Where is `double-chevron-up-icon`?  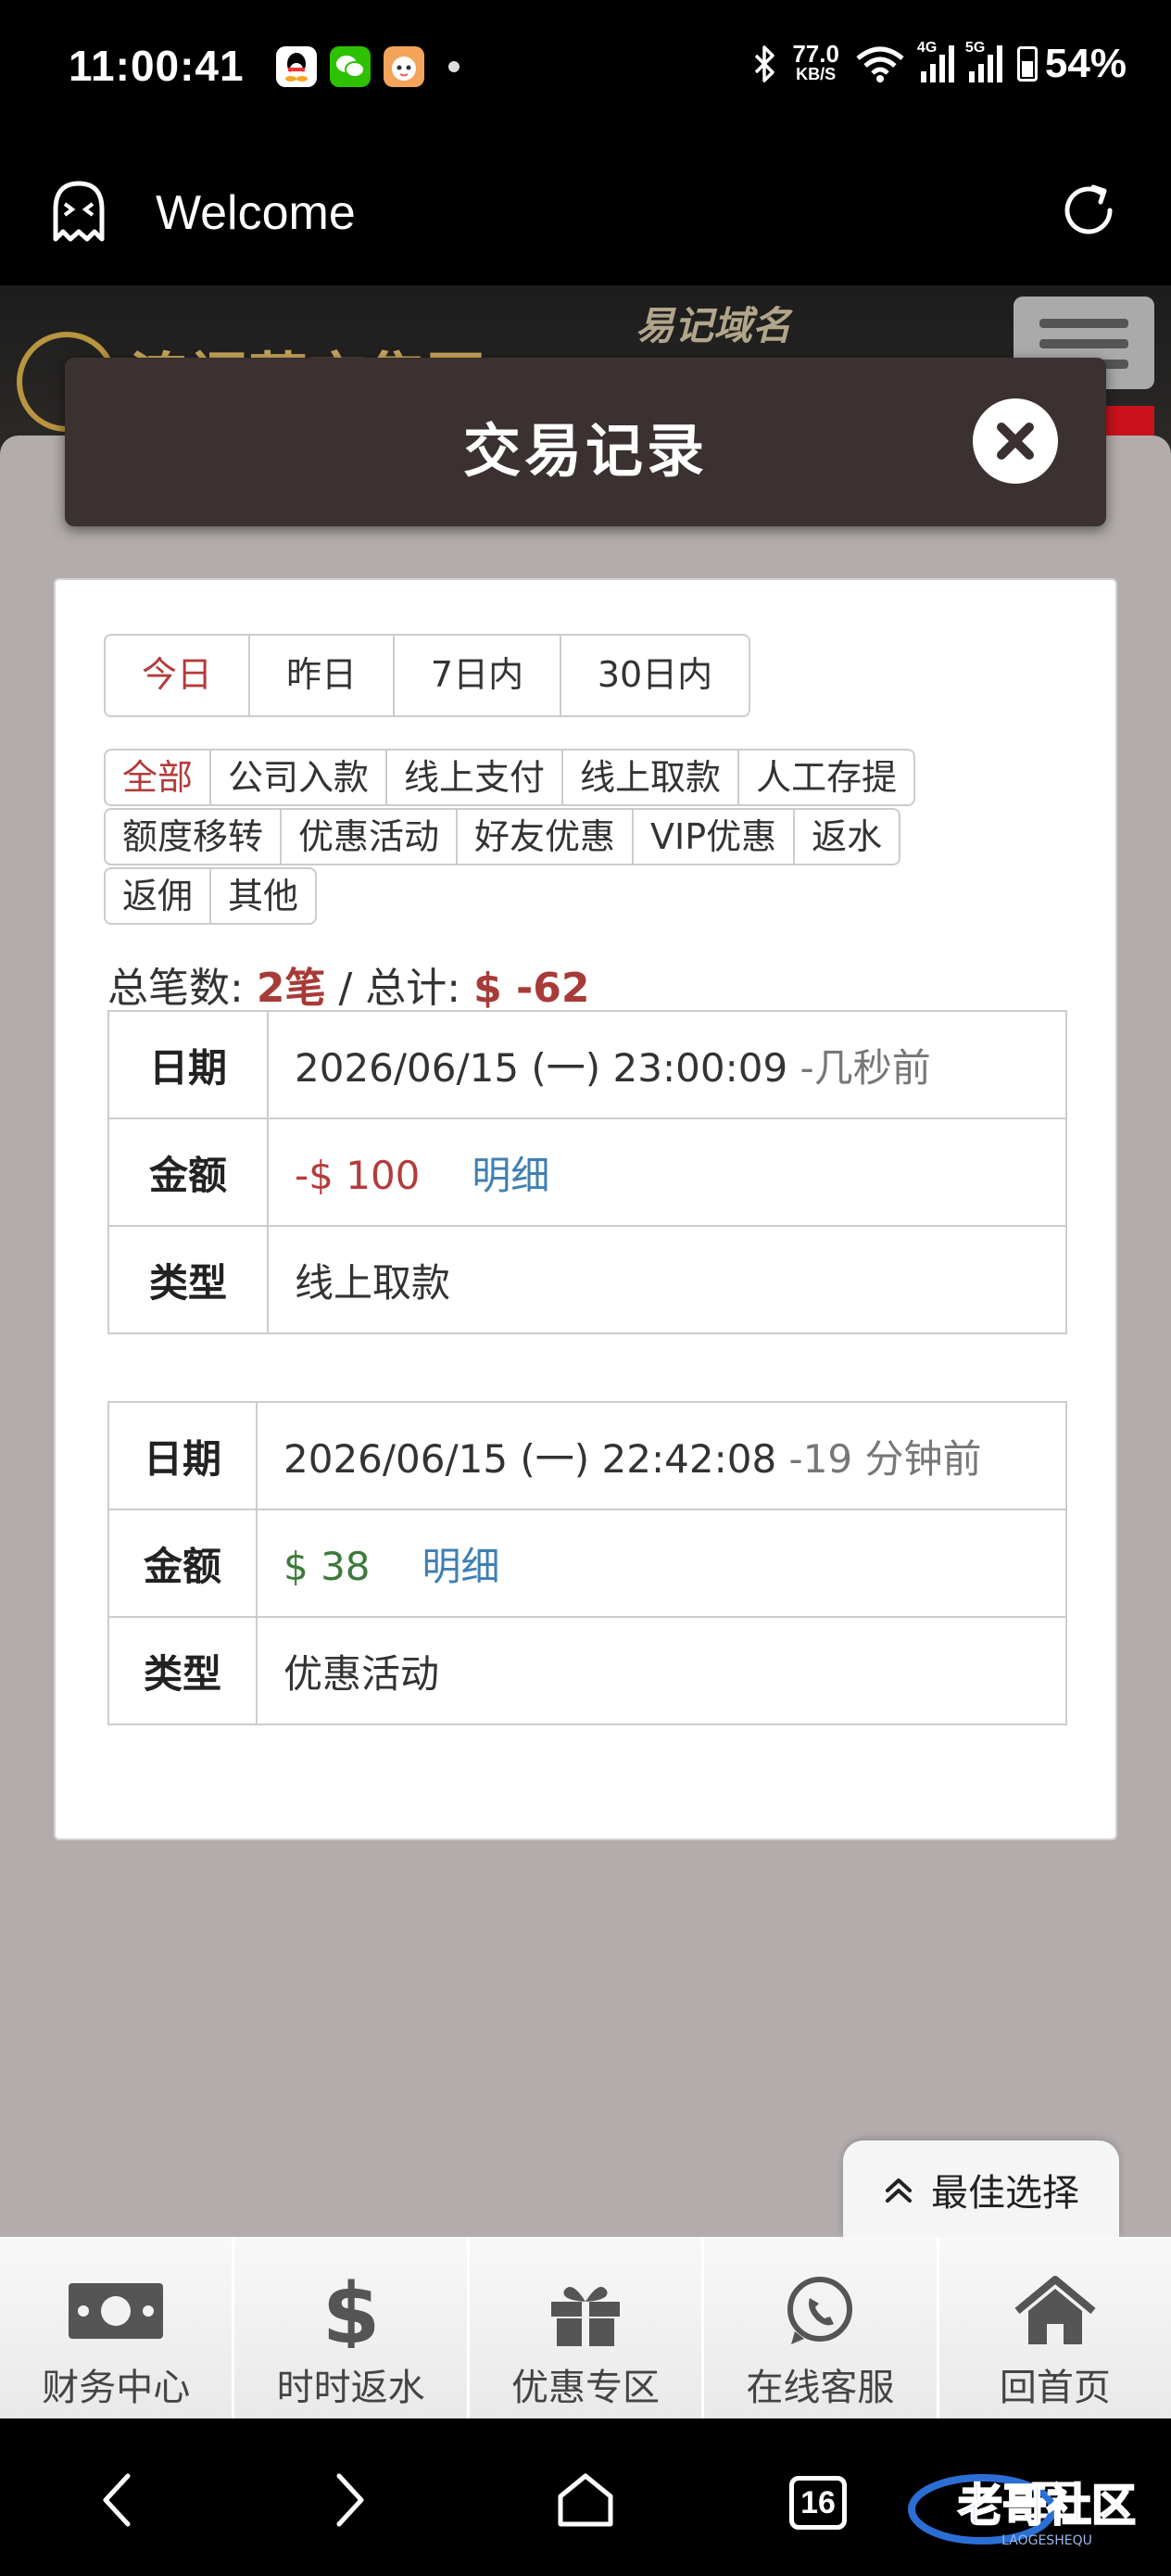 double-chevron-up-icon is located at coordinates (899, 2190).